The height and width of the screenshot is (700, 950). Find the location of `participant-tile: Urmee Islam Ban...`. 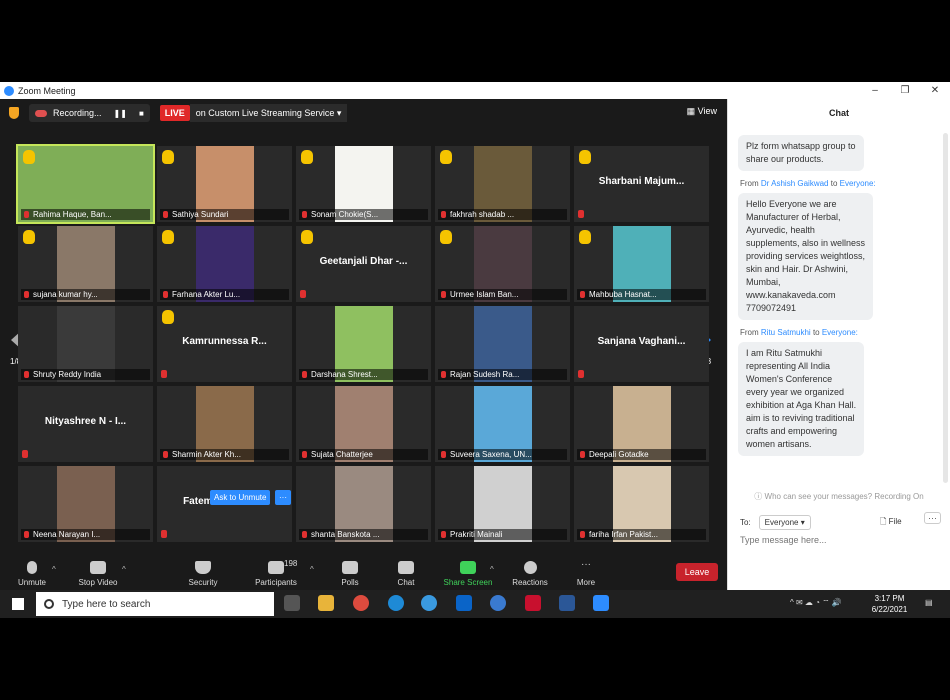

participant-tile: Urmee Islam Ban... is located at coordinates (502, 264).